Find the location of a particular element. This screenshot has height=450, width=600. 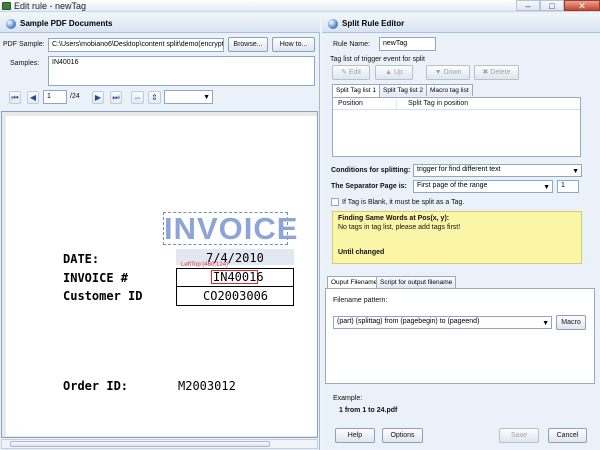

up-label: Up is located at coordinates (398, 72).